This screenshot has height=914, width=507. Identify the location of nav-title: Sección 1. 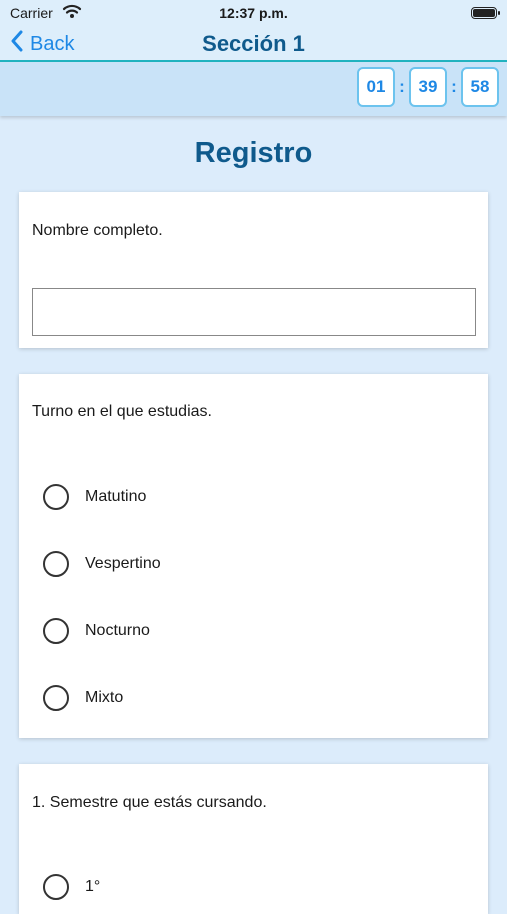
(253, 43).